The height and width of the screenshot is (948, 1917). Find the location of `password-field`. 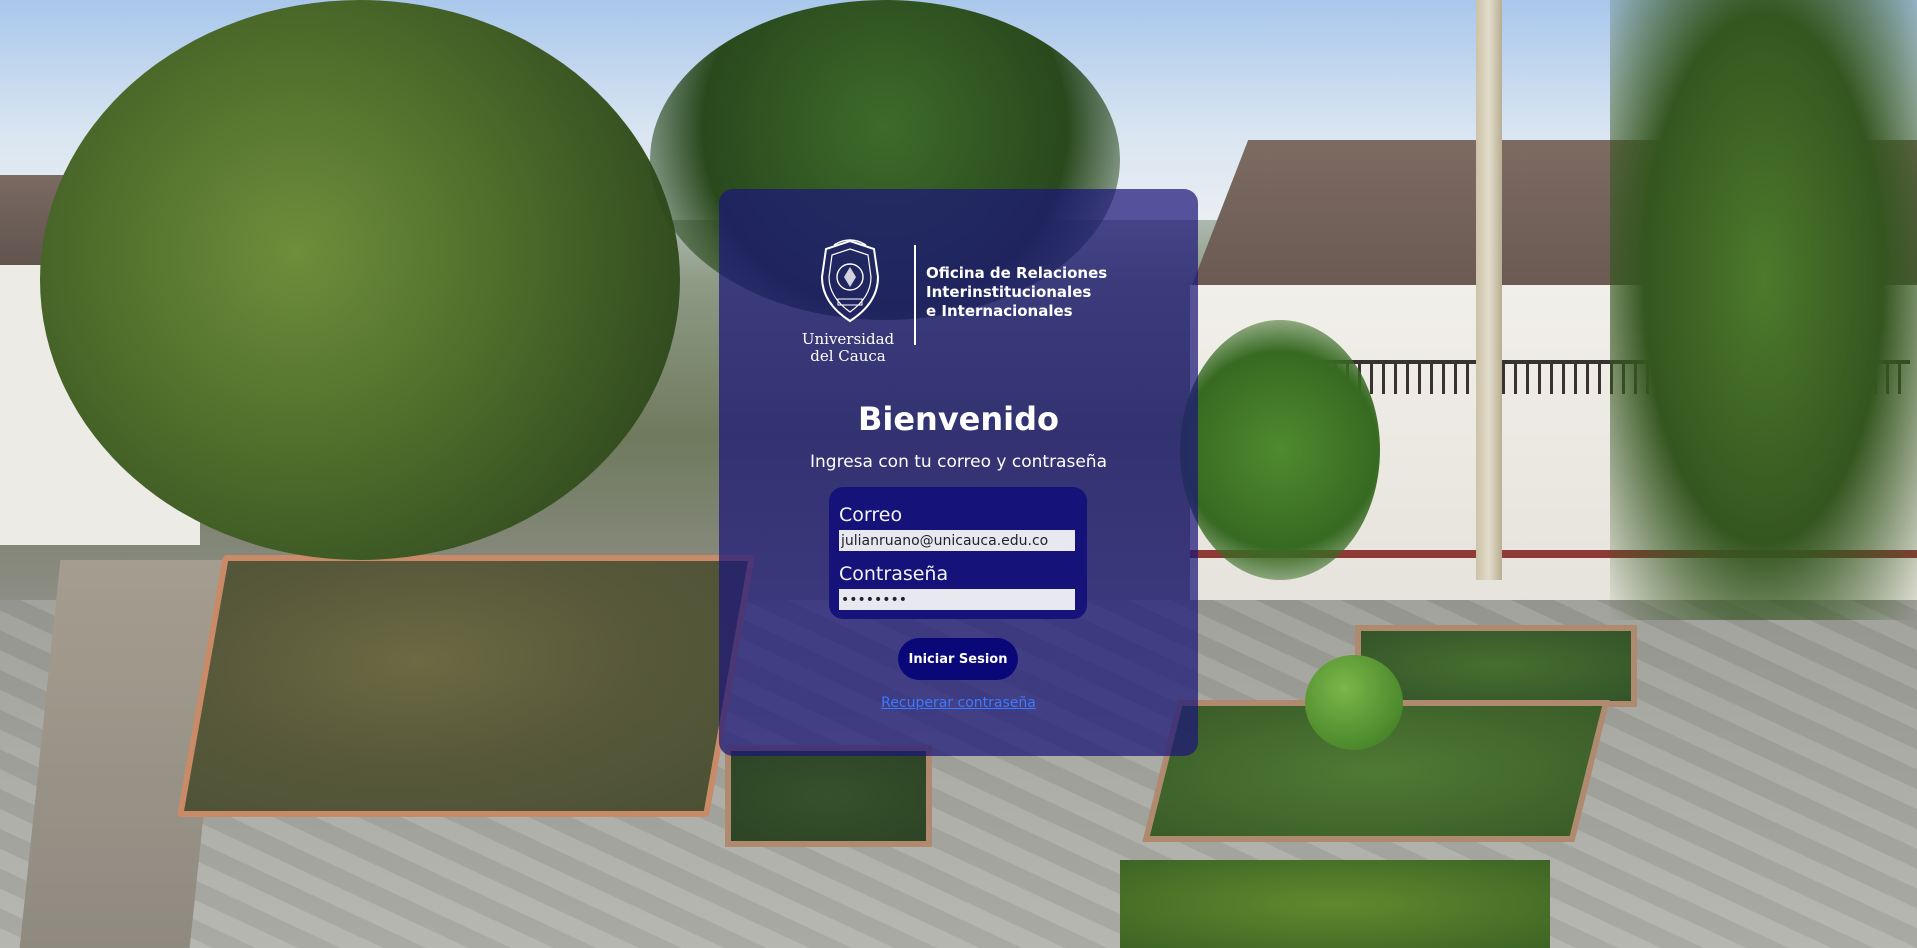

password-field is located at coordinates (957, 599).